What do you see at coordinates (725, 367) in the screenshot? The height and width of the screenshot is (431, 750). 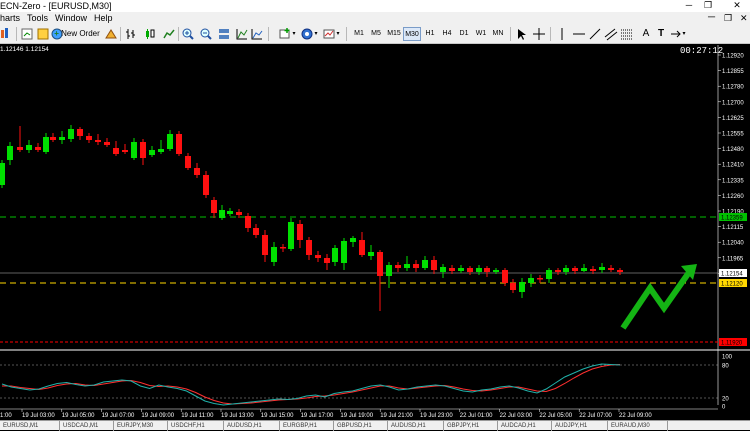 I see `stoch-axis-label: 80` at bounding box center [725, 367].